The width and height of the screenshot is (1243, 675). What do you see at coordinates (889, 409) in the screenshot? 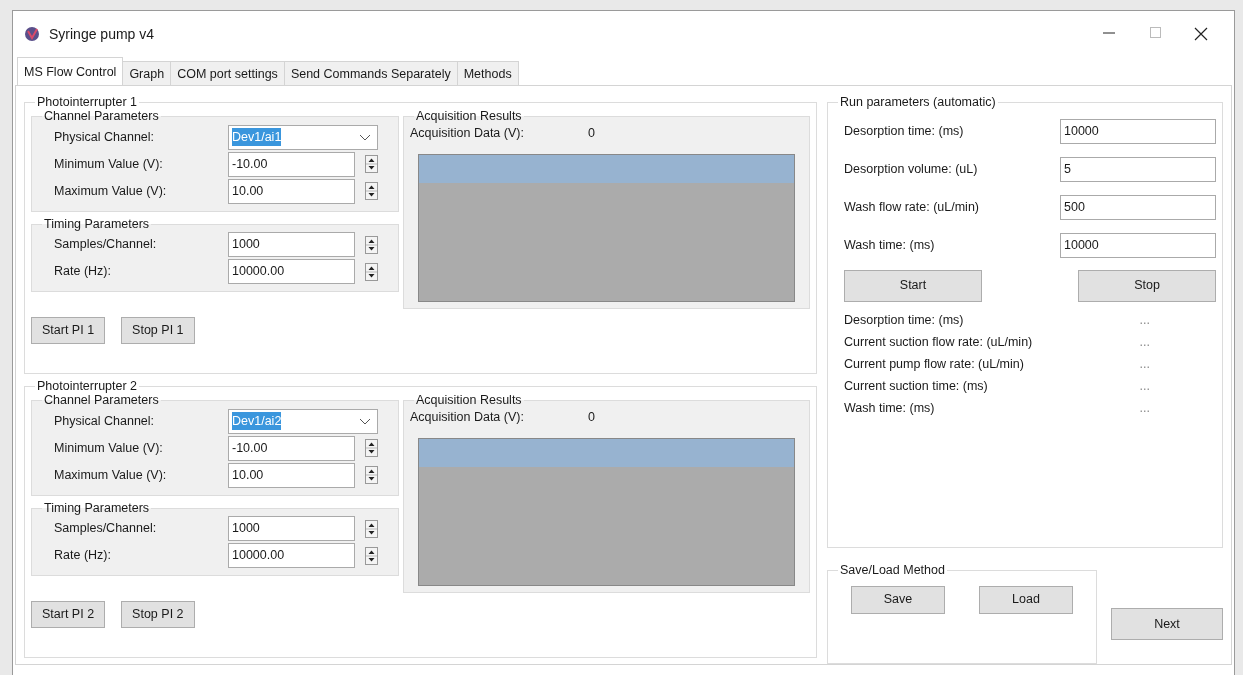
I see `readout-label: Wash time: (ms)` at bounding box center [889, 409].